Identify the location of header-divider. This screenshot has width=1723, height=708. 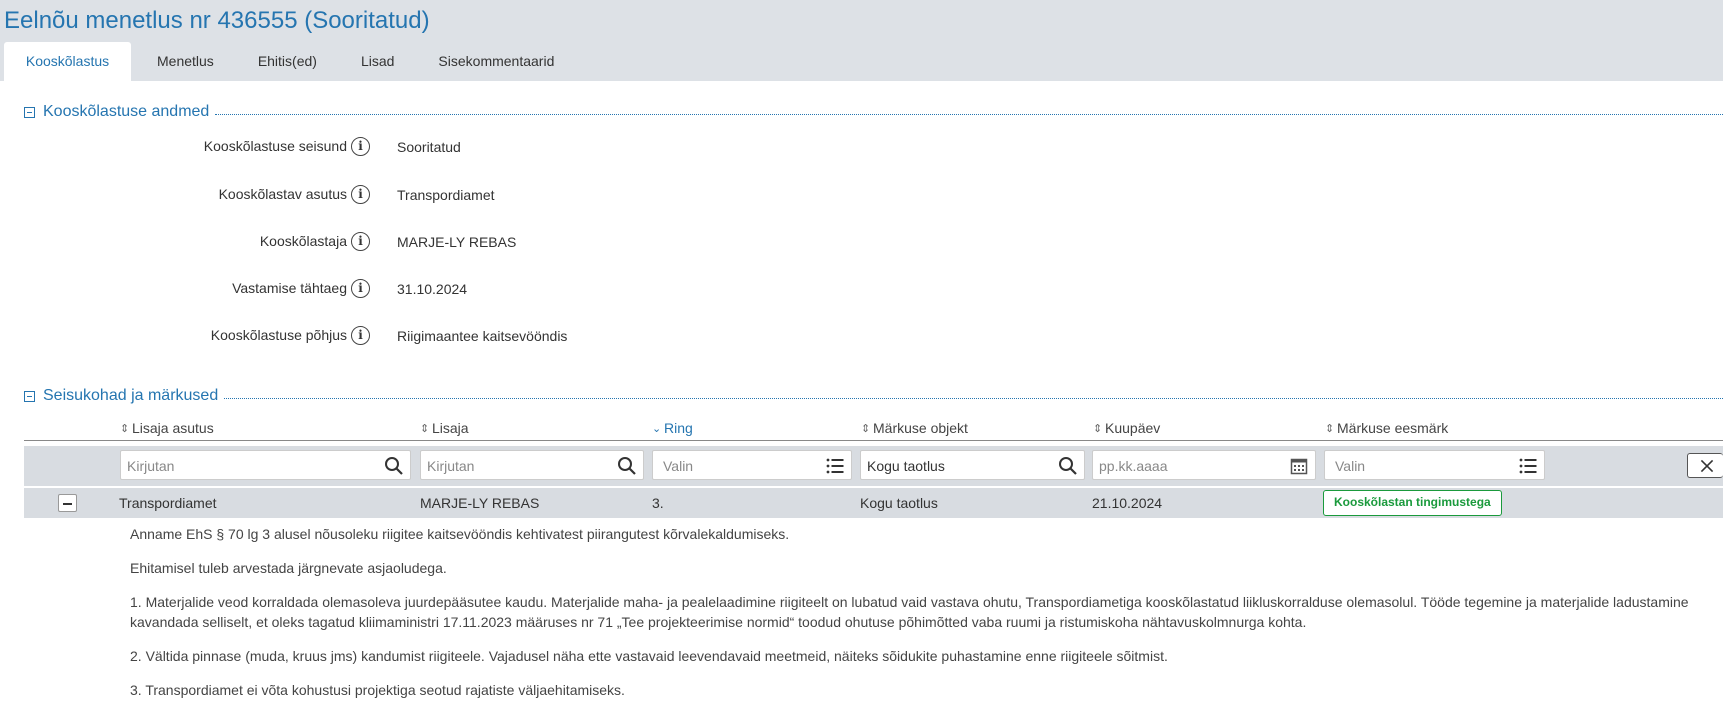
(873, 440).